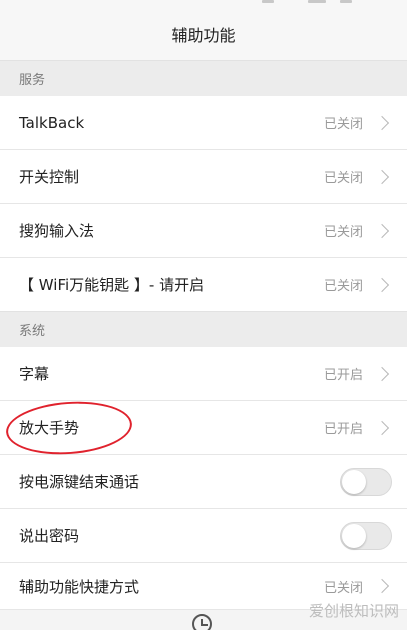 The image size is (407, 630). I want to click on title-bar: 辅助功能, so click(203, 34).